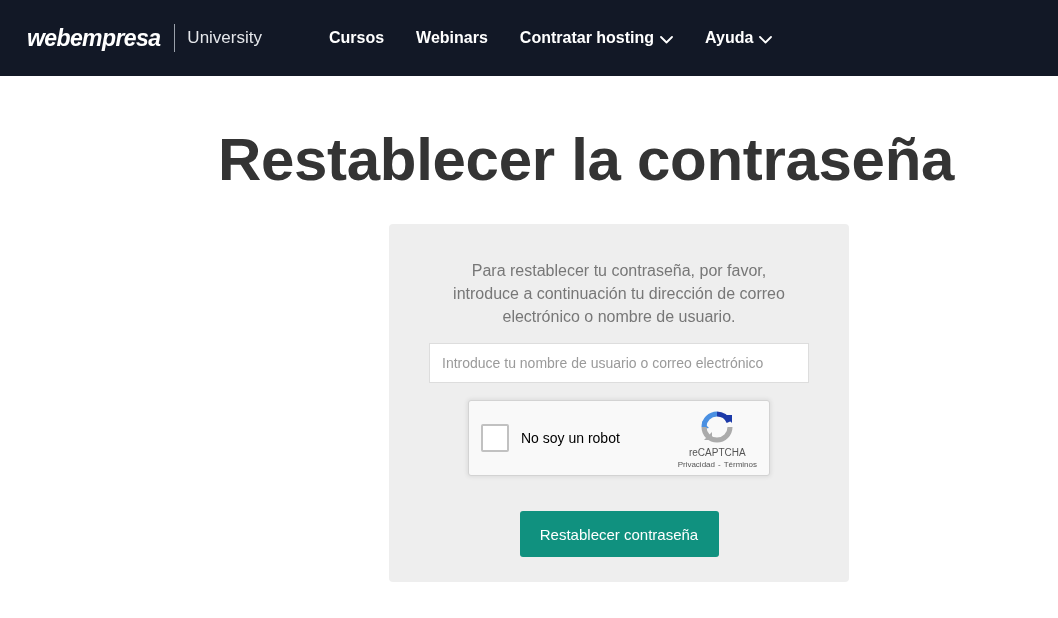  What do you see at coordinates (696, 464) in the screenshot?
I see `privacy-link: Privacidad` at bounding box center [696, 464].